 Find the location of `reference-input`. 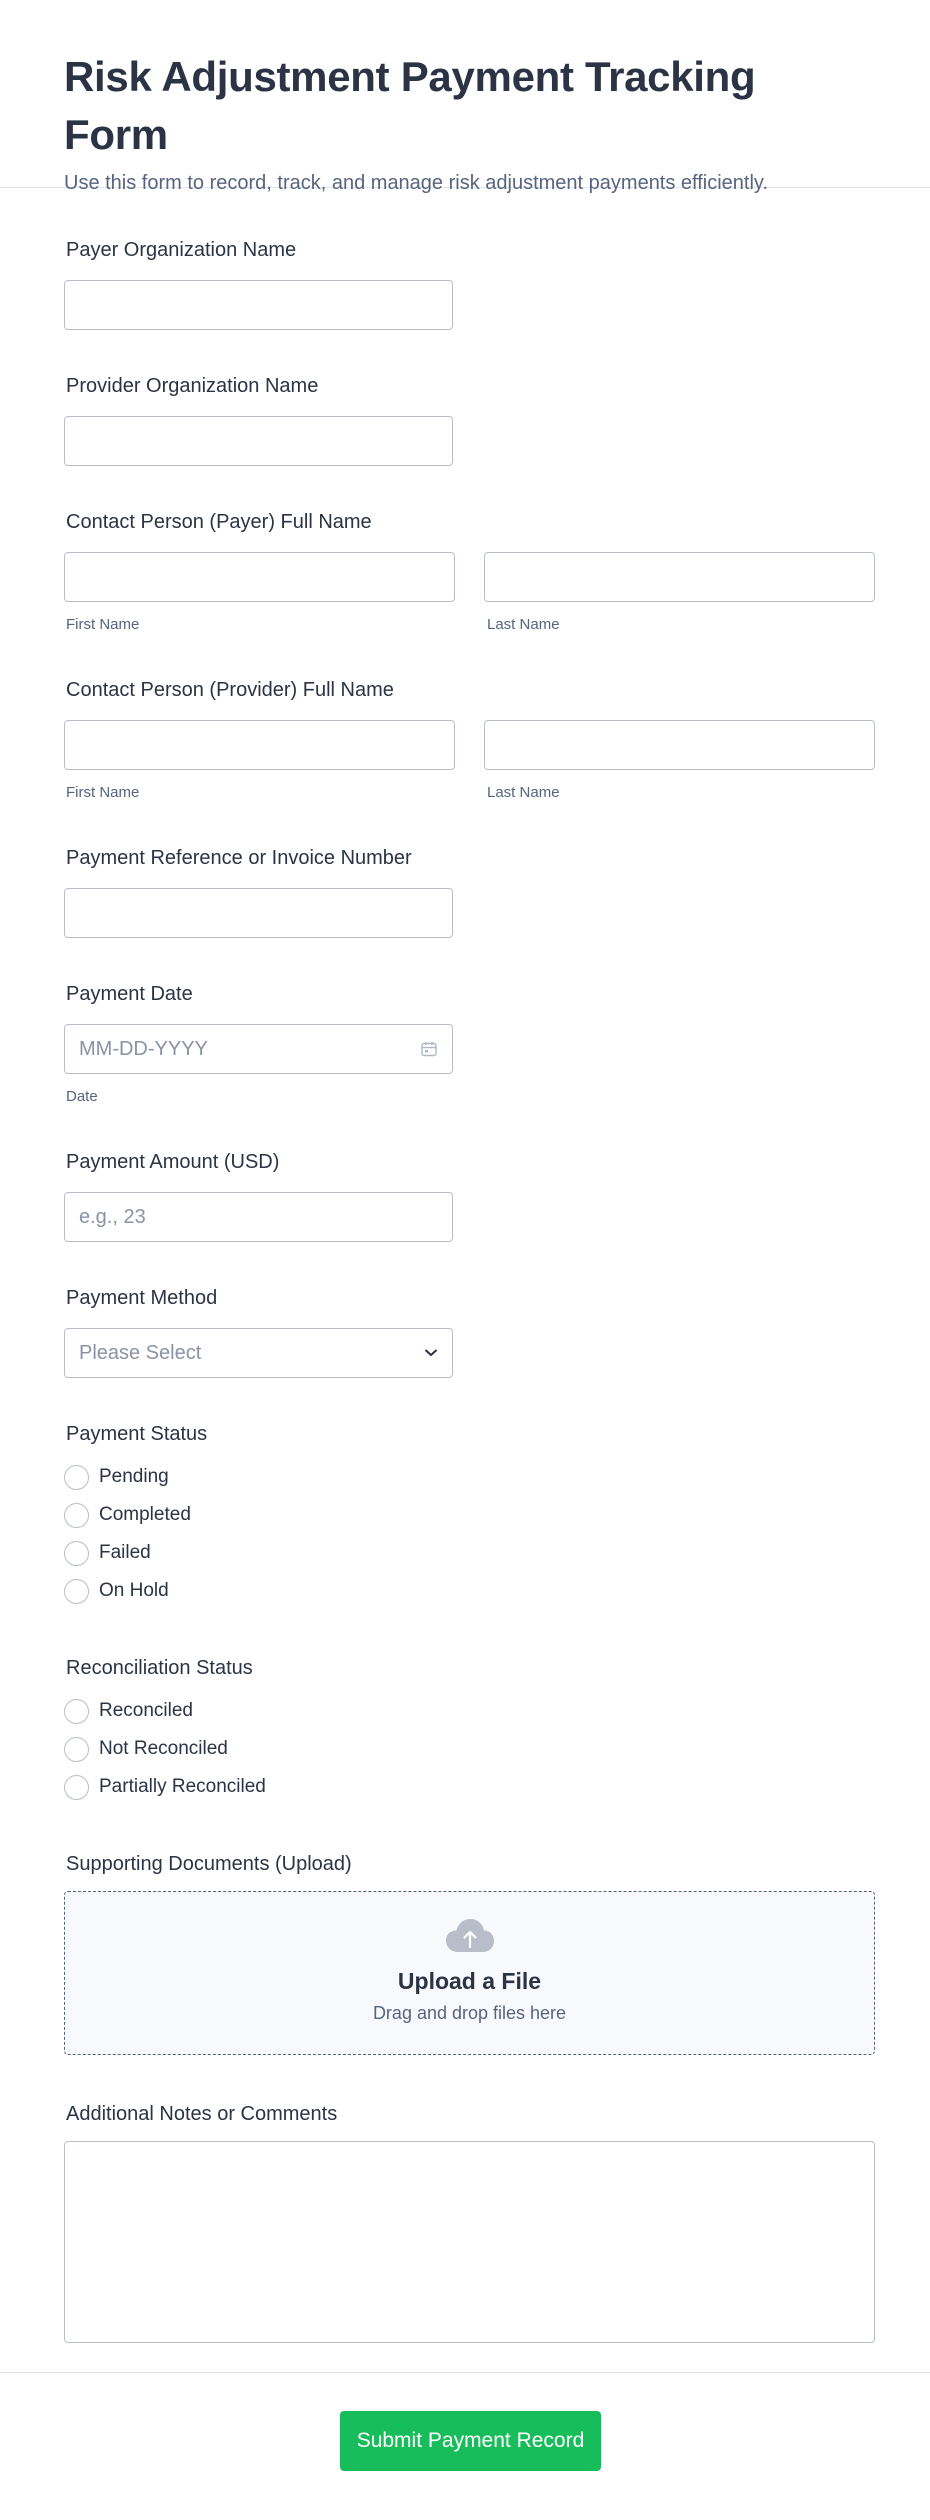

reference-input is located at coordinates (258, 913).